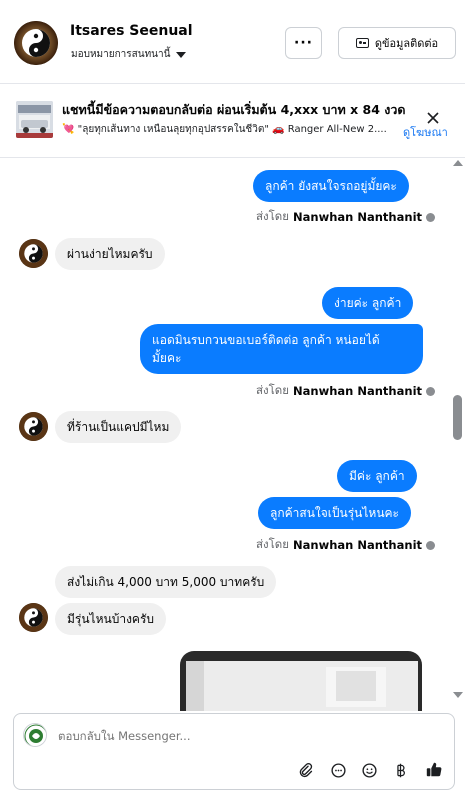  What do you see at coordinates (181, 54) in the screenshot?
I see `chevron-down-icon` at bounding box center [181, 54].